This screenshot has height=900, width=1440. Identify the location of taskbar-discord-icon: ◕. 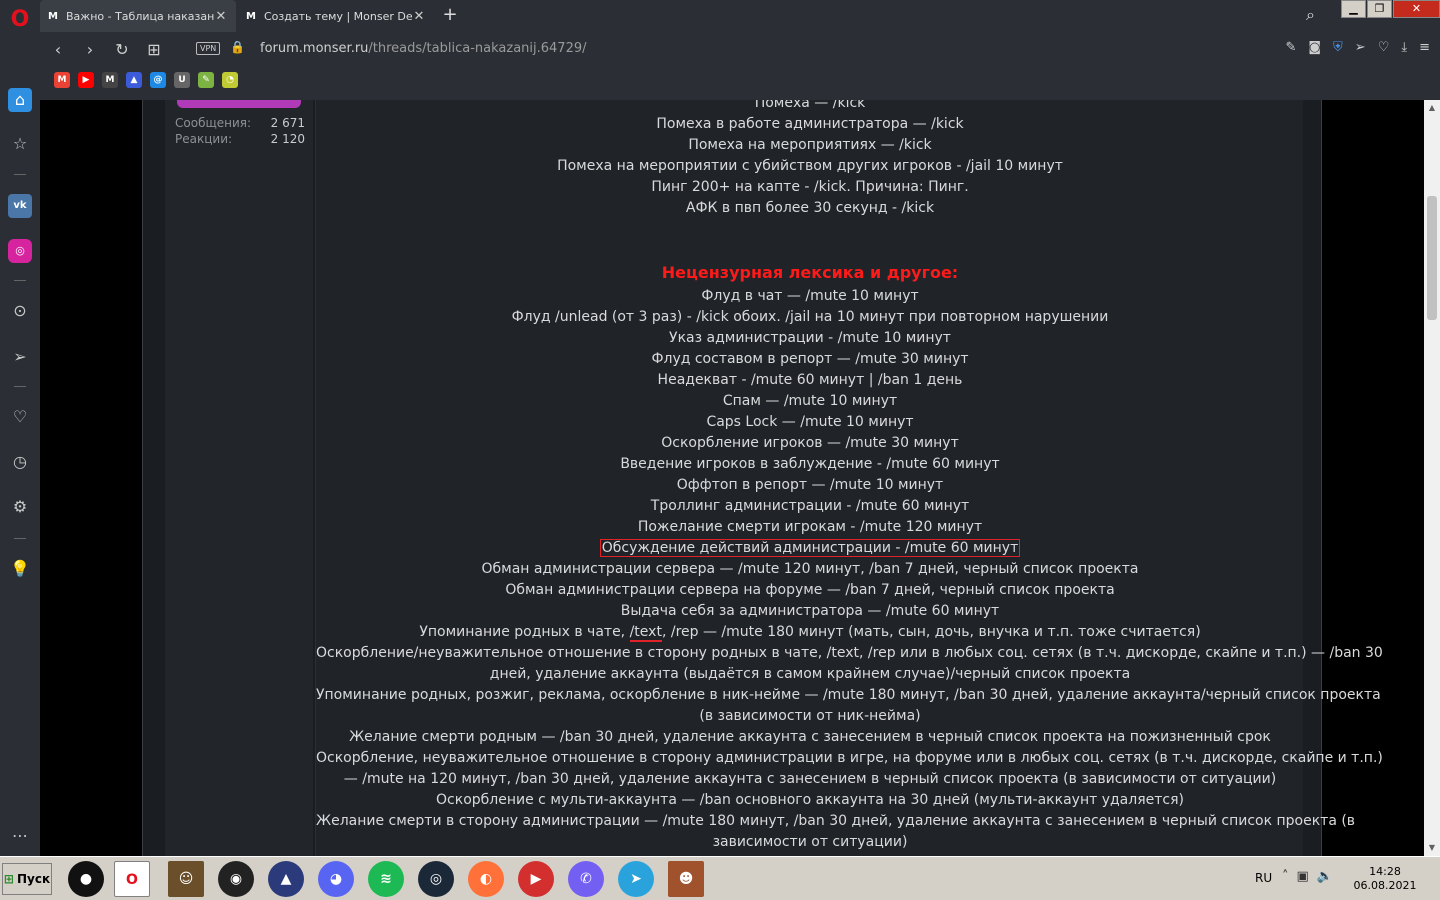
(336, 879).